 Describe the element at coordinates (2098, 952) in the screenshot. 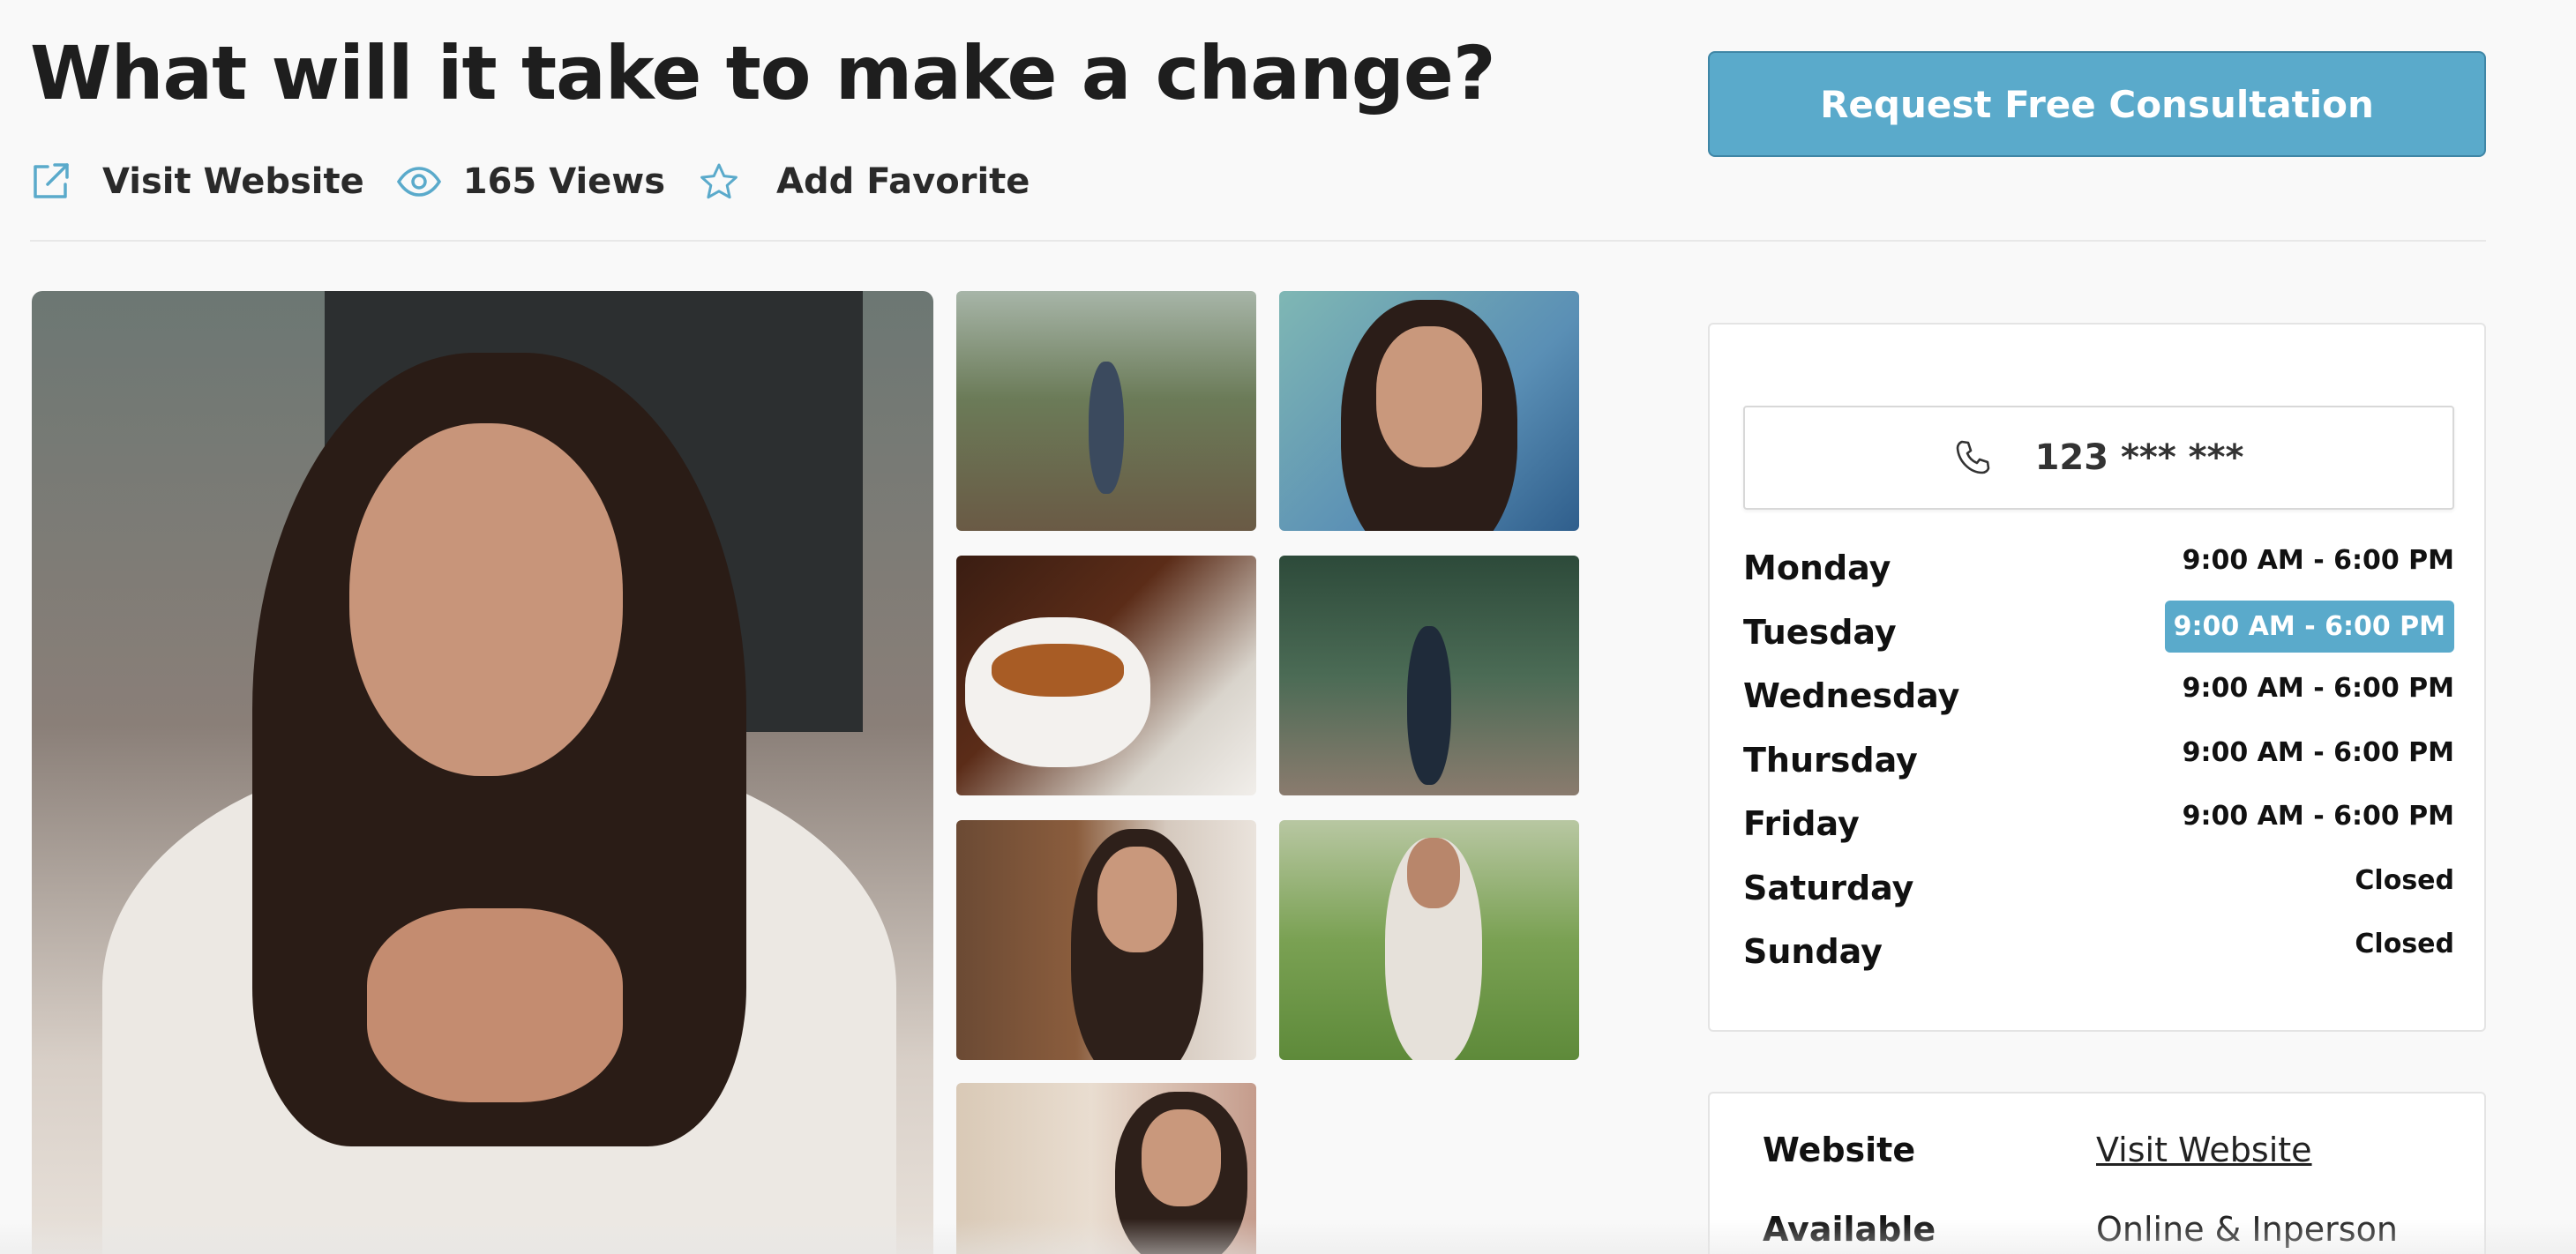

I see `hours-row: Sunday Closed` at that location.